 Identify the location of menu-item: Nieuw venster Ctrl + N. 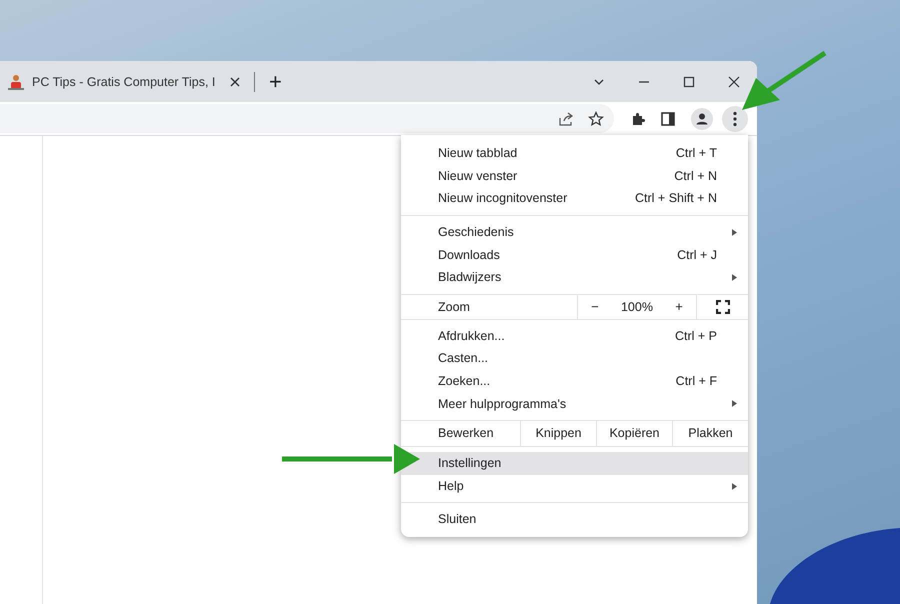
(574, 176).